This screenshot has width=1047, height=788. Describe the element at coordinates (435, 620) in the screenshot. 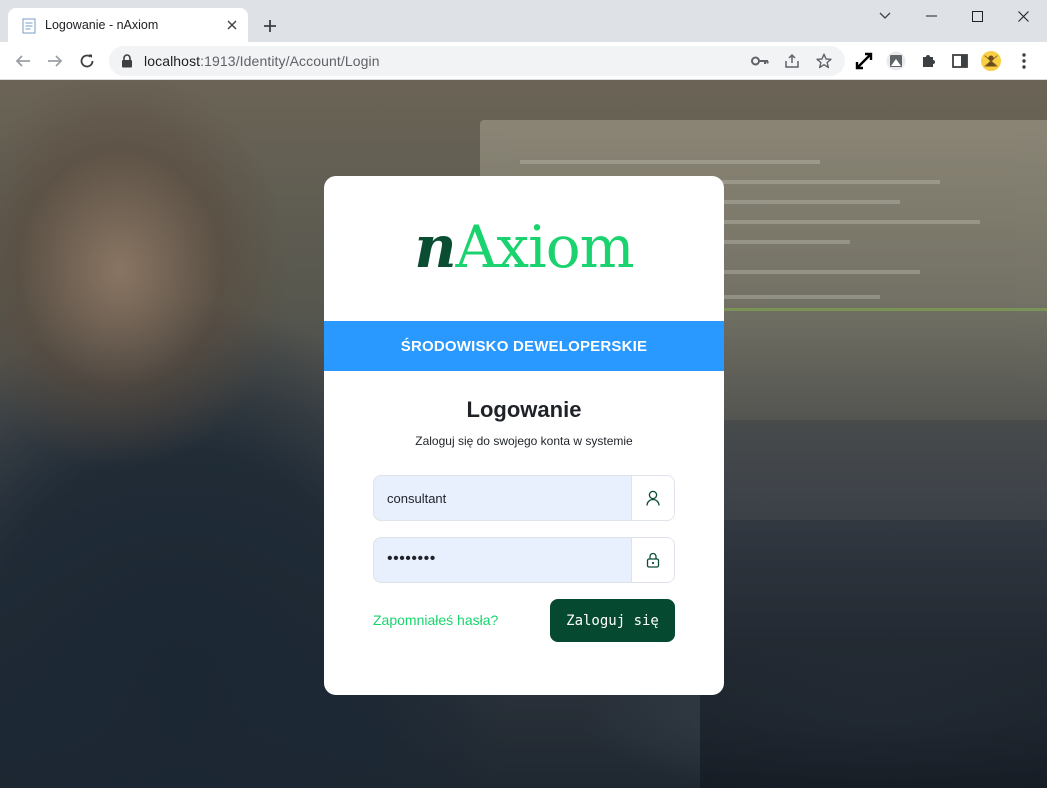

I see `forgot-password-link: Zapomniałeś hasła?` at that location.